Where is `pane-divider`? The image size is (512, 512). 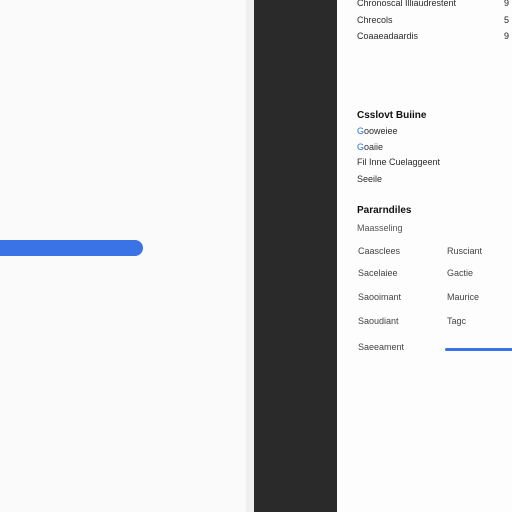
pane-divider is located at coordinates (250, 256).